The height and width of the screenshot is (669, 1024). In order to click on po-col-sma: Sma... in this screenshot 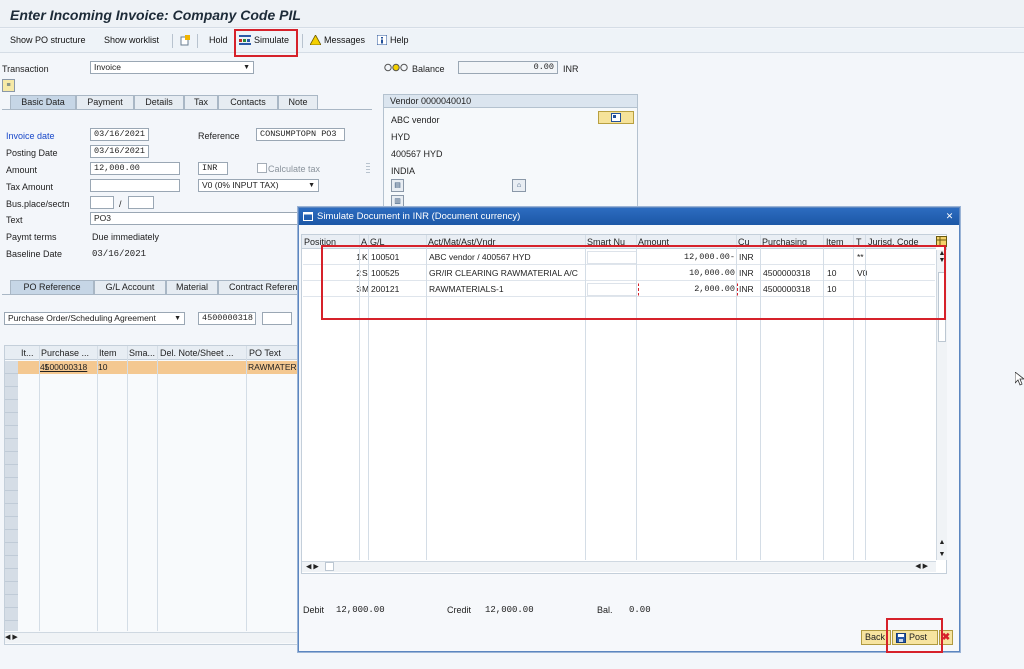, I will do `click(144, 353)`.